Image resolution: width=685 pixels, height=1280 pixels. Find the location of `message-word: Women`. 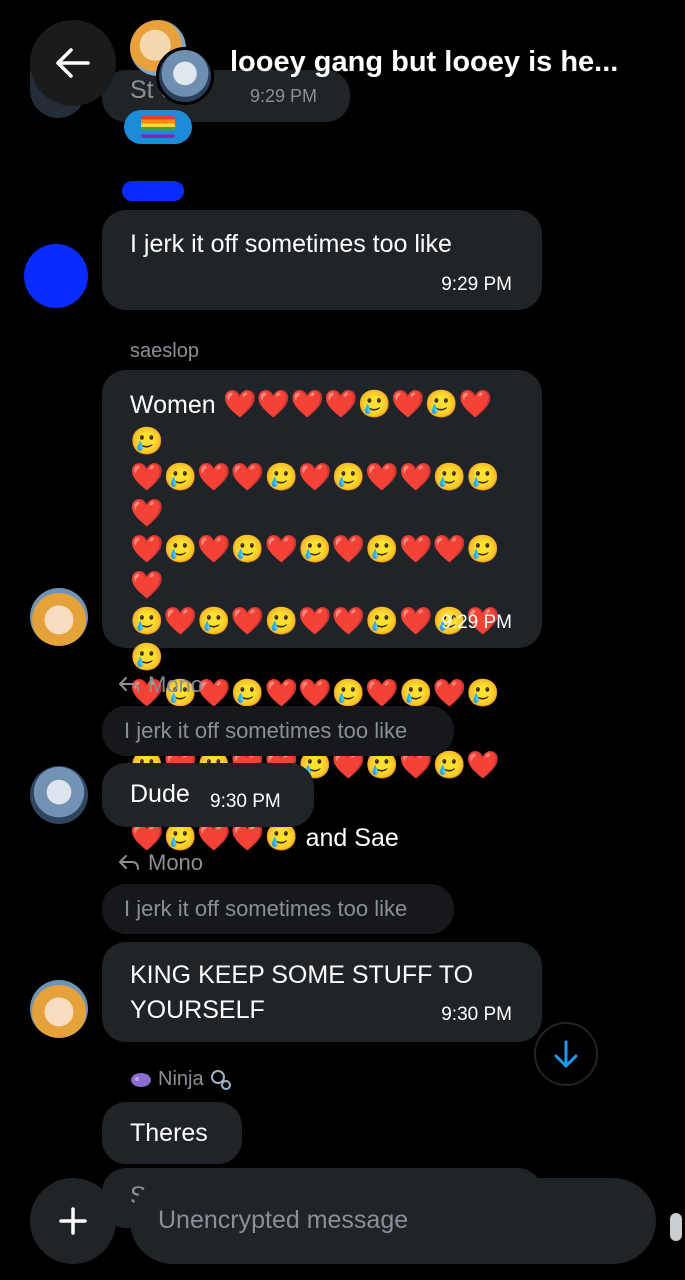

message-word: Women is located at coordinates (173, 405).